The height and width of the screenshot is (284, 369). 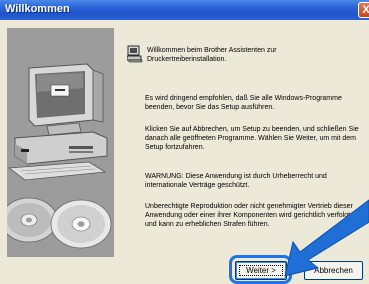 I want to click on close-button: X, so click(x=363, y=10).